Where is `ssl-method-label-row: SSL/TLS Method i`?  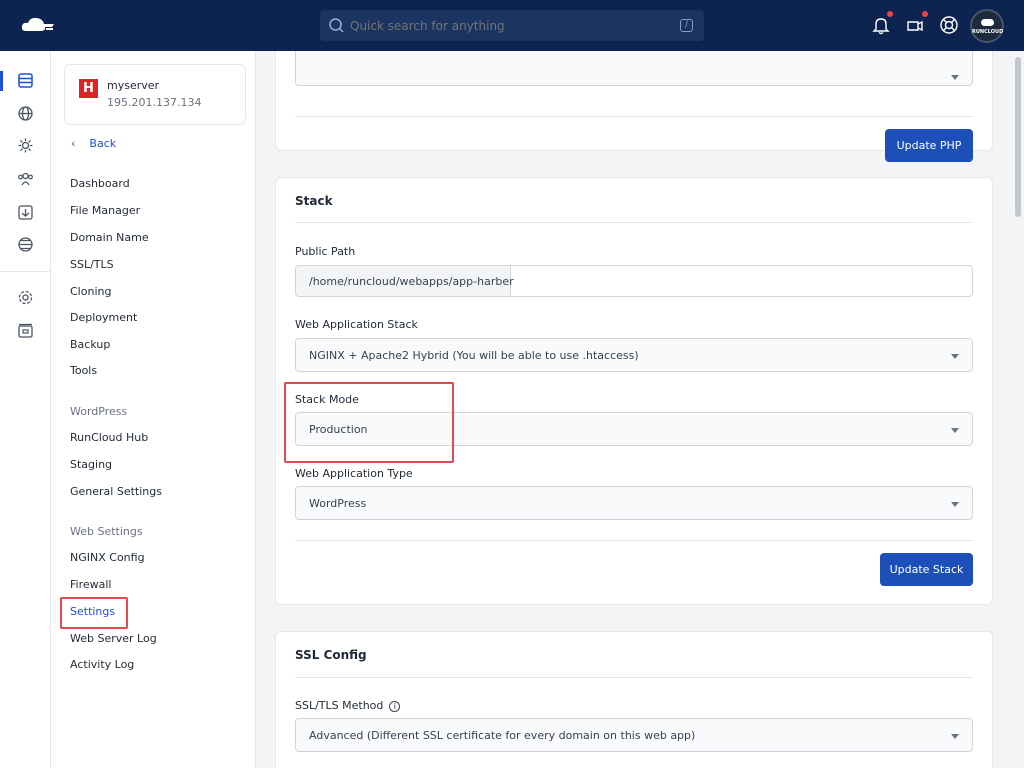 ssl-method-label-row: SSL/TLS Method i is located at coordinates (348, 705).